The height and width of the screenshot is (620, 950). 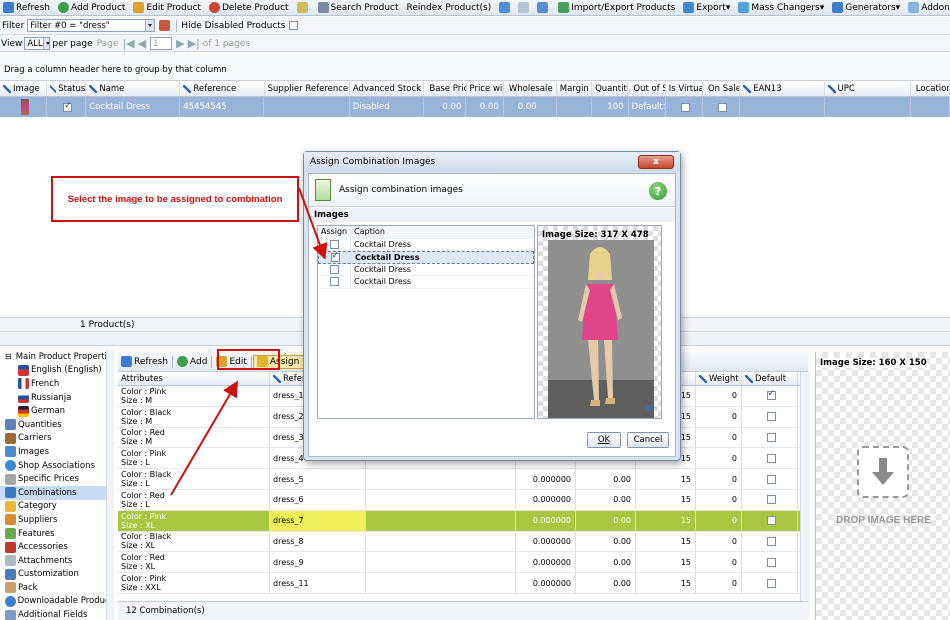 I want to click on reference-cell: dress_5, so click(x=318, y=479).